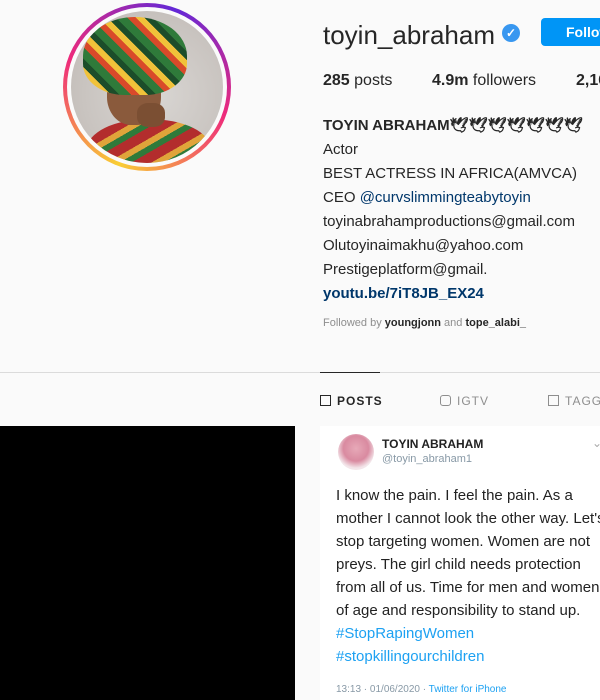 The width and height of the screenshot is (600, 700). Describe the element at coordinates (582, 401) in the screenshot. I see `tab-tagged-label: TAGG` at that location.